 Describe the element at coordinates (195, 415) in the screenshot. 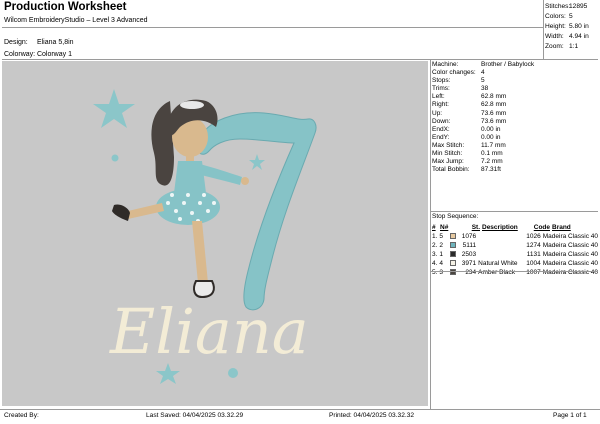

I see `last-saved: Last Saved: 04/04/2025 03.32.29` at that location.